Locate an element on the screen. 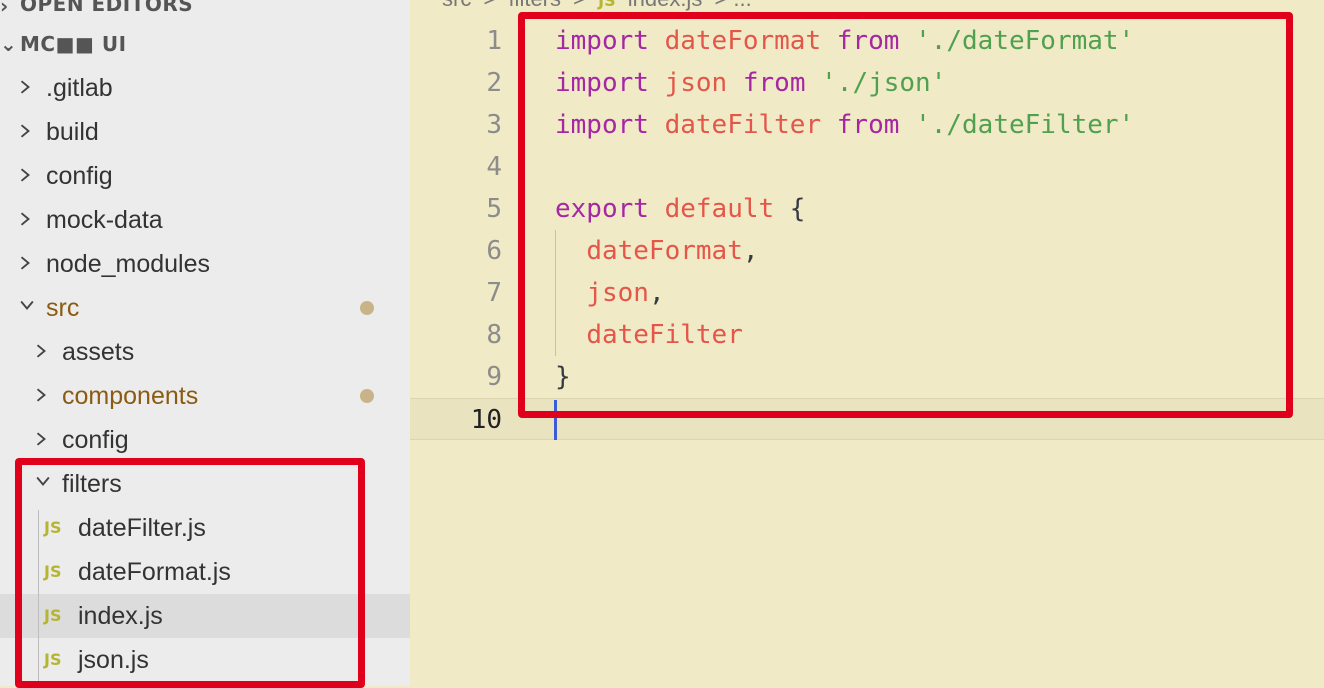 This screenshot has height=688, width=1324. tree-item-label: .gitlab is located at coordinates (79, 88).